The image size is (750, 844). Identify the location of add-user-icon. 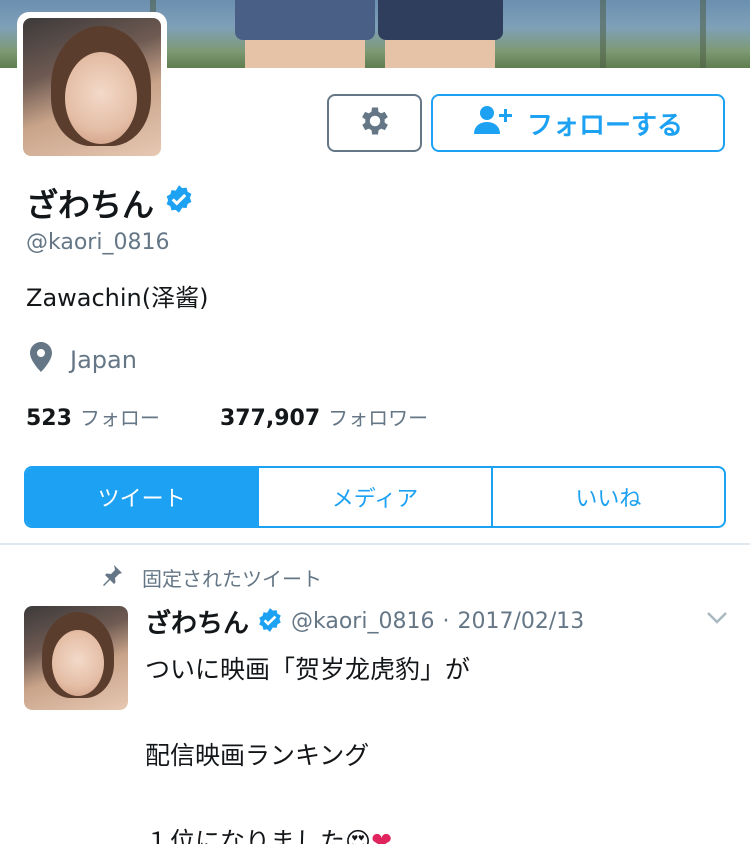
(495, 123).